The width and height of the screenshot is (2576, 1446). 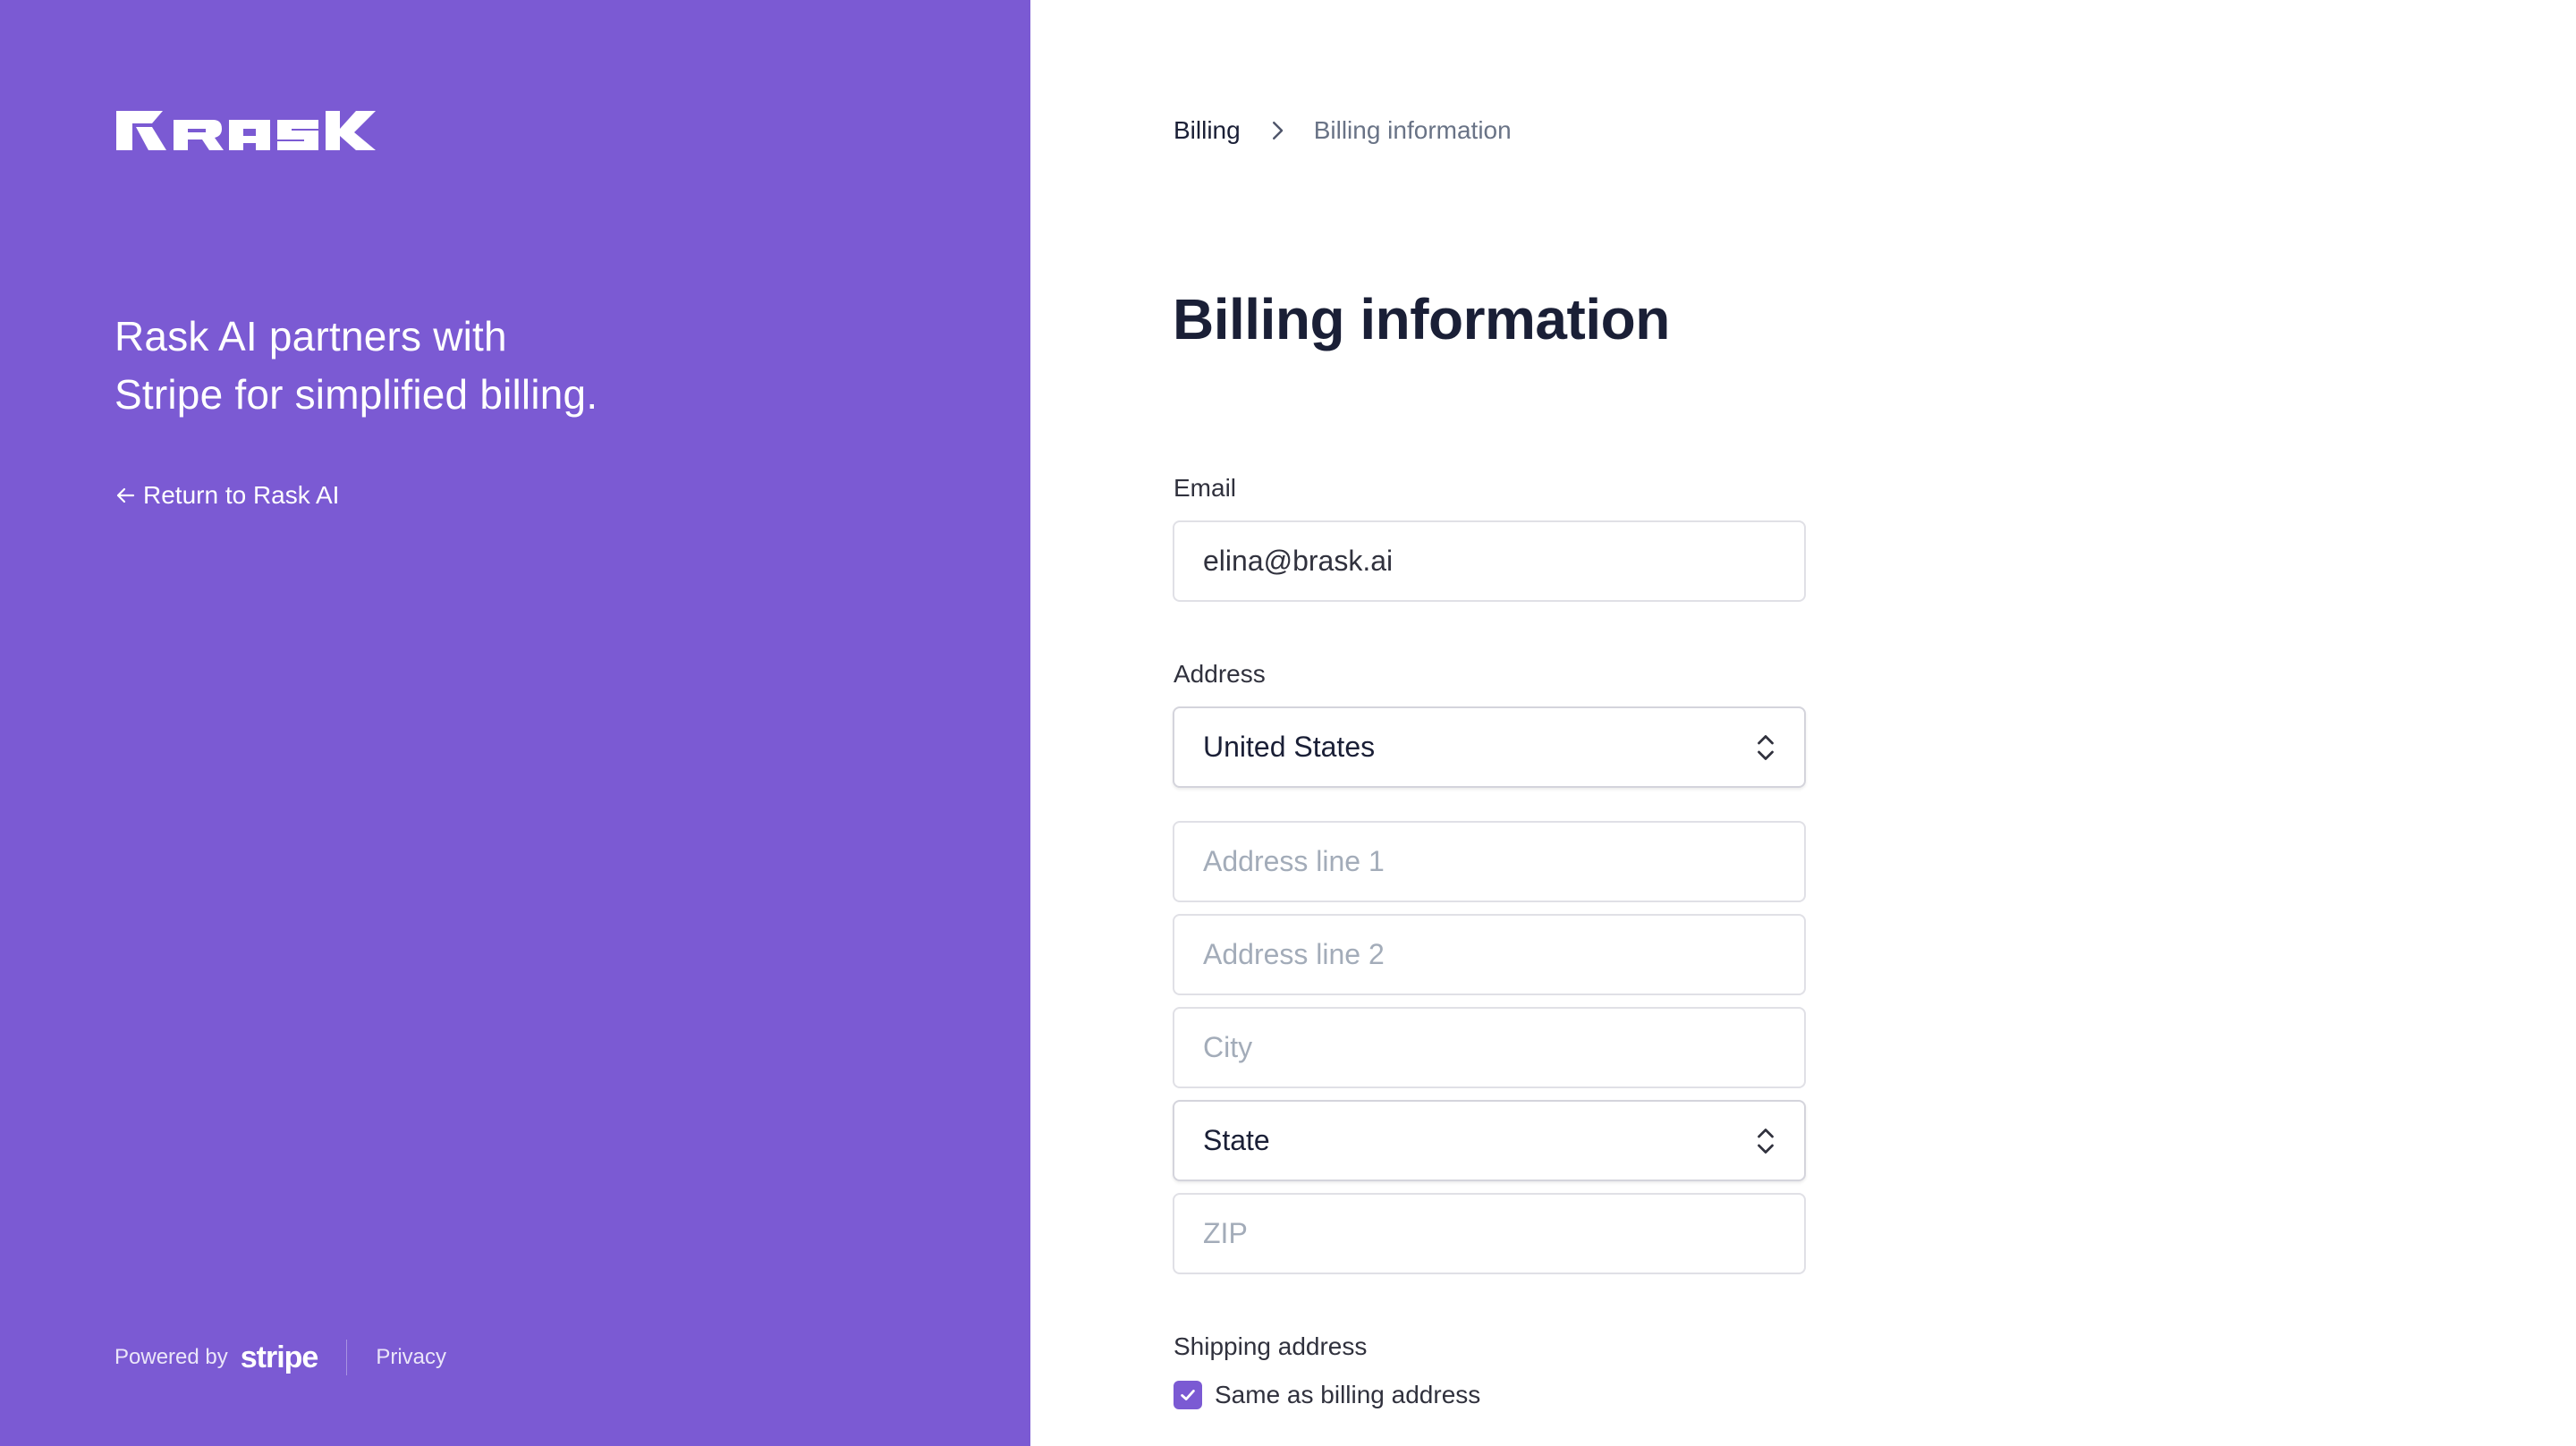 What do you see at coordinates (310, 336) in the screenshot?
I see `tagline-line-1: Rask AI partners with` at bounding box center [310, 336].